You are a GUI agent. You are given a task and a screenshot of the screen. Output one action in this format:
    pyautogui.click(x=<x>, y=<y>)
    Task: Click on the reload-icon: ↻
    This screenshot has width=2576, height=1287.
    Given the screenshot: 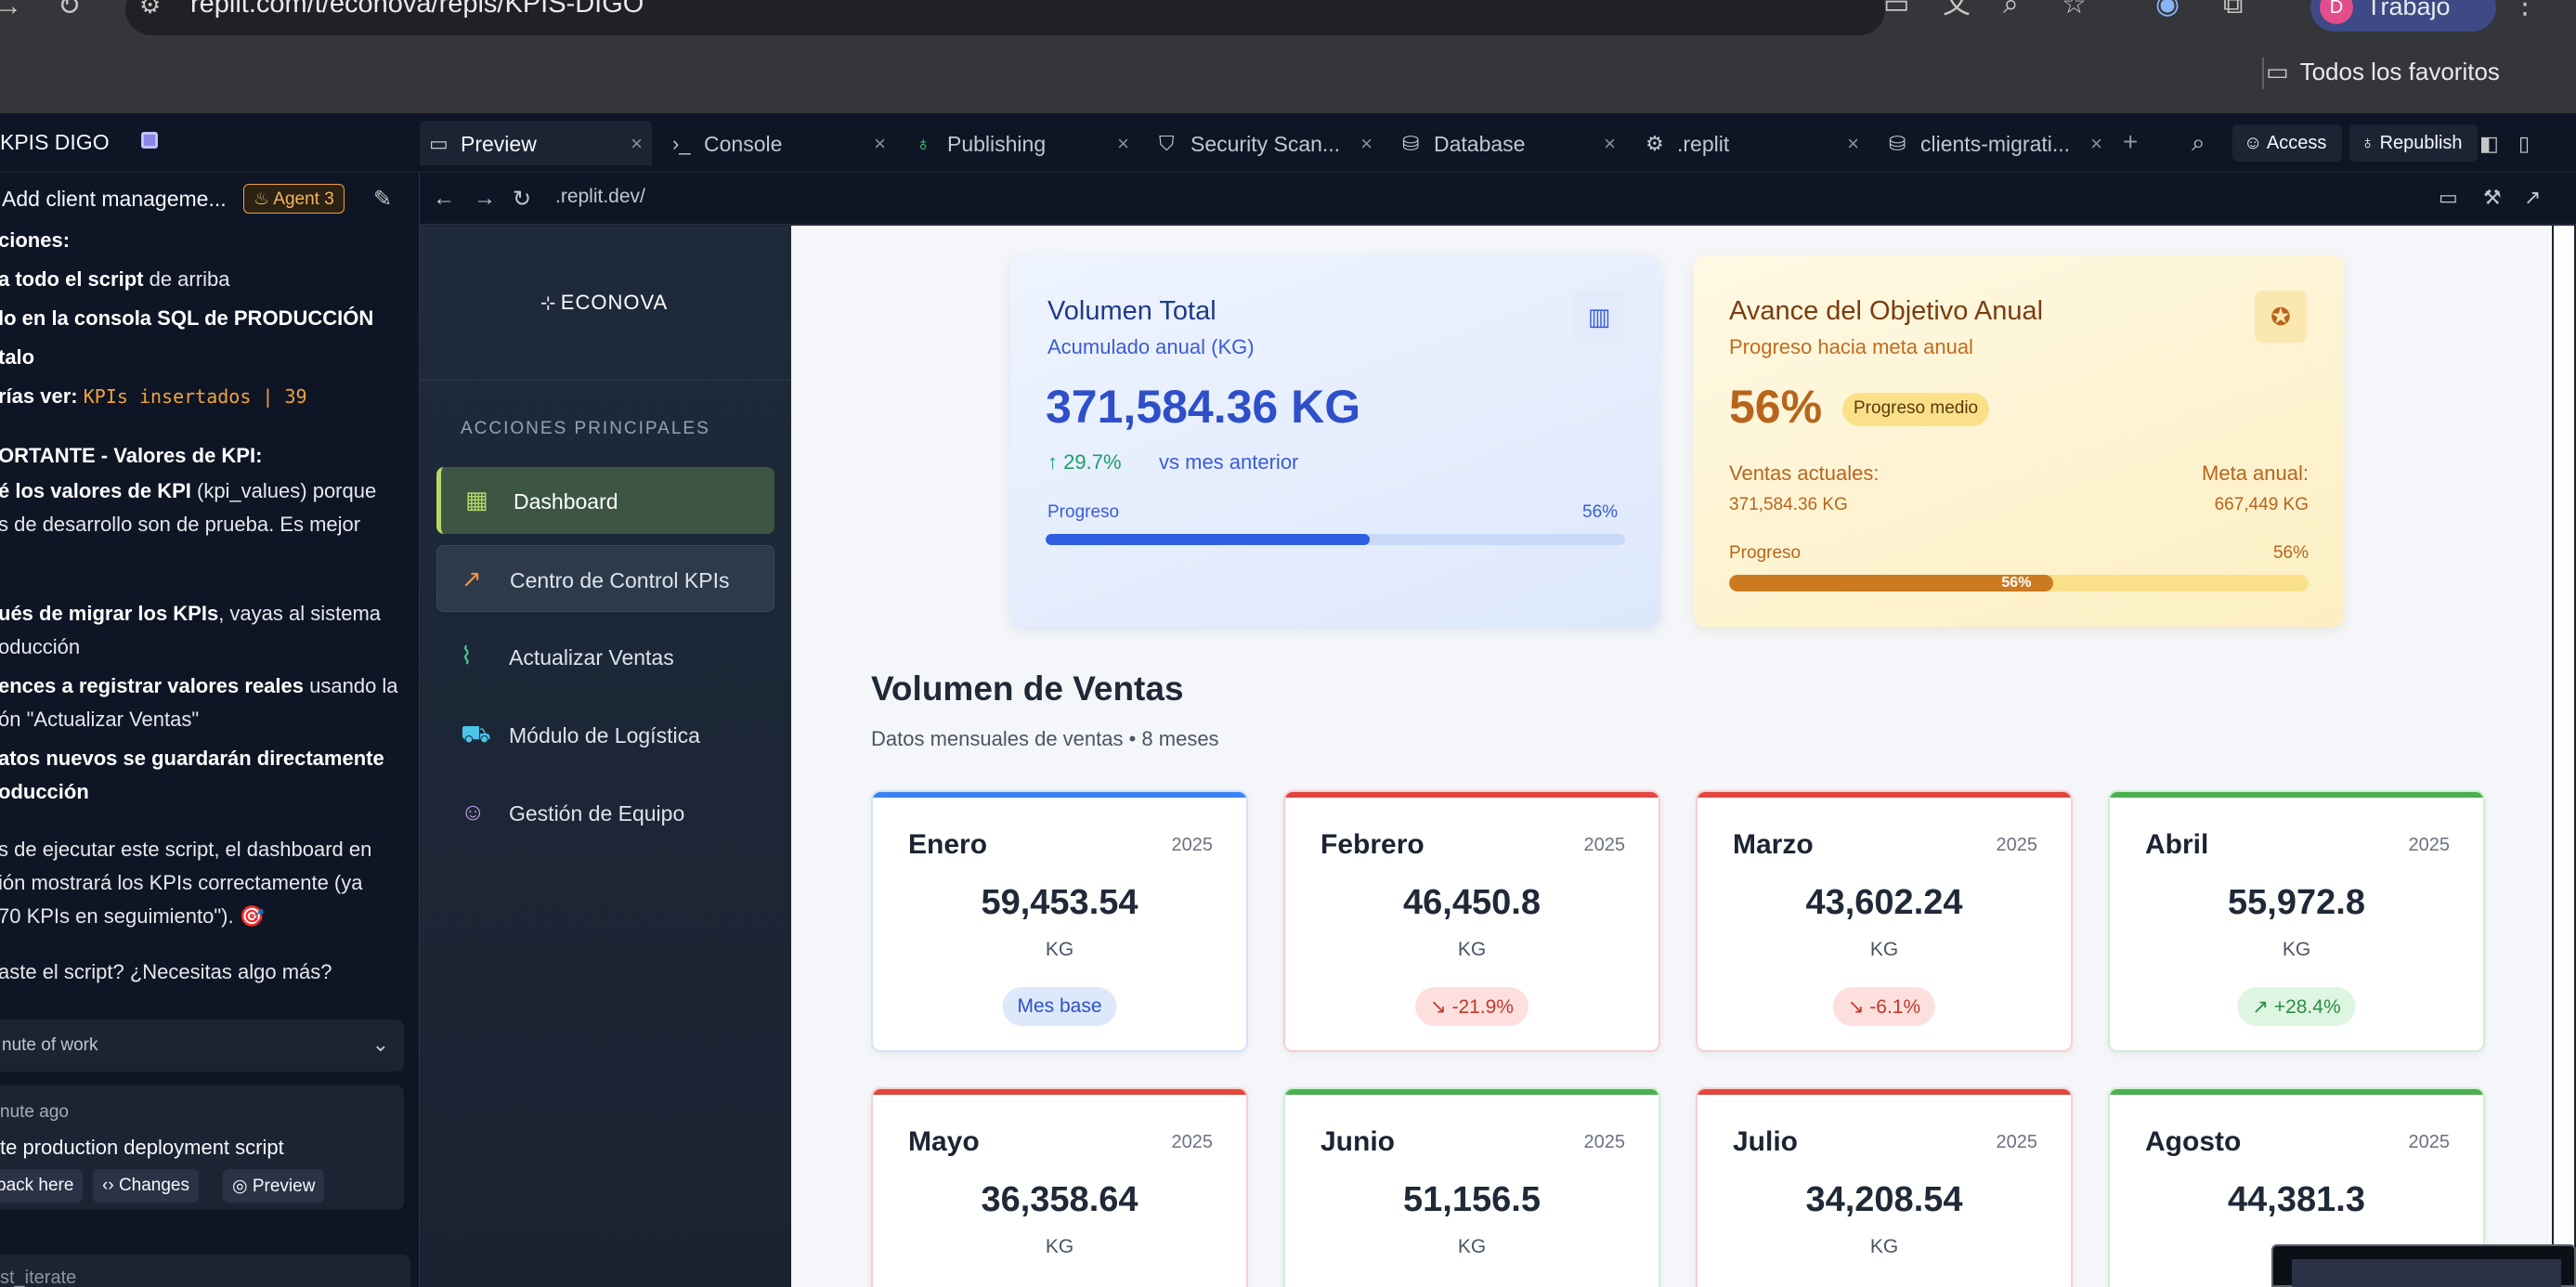 What is the action you would take?
    pyautogui.click(x=69, y=10)
    